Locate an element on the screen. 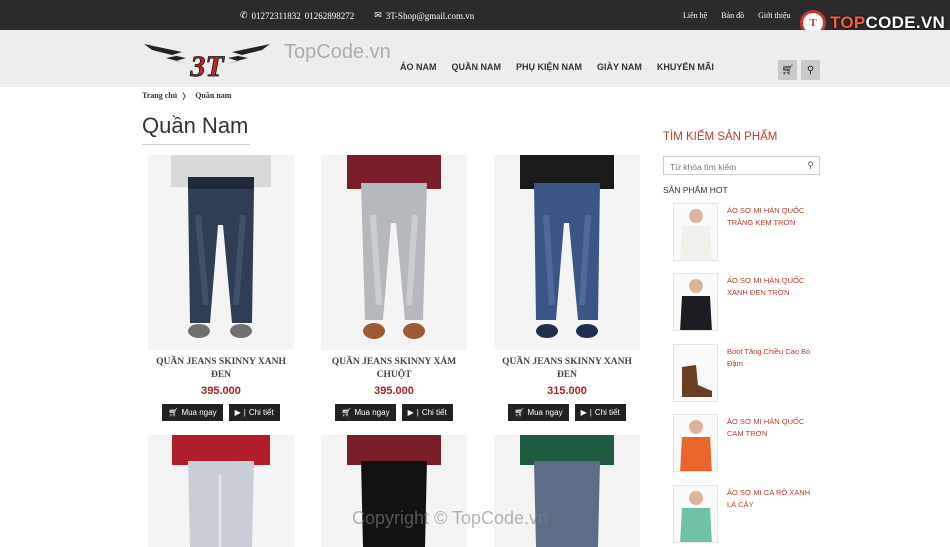 The width and height of the screenshot is (950, 547). title-divider is located at coordinates (196, 144).